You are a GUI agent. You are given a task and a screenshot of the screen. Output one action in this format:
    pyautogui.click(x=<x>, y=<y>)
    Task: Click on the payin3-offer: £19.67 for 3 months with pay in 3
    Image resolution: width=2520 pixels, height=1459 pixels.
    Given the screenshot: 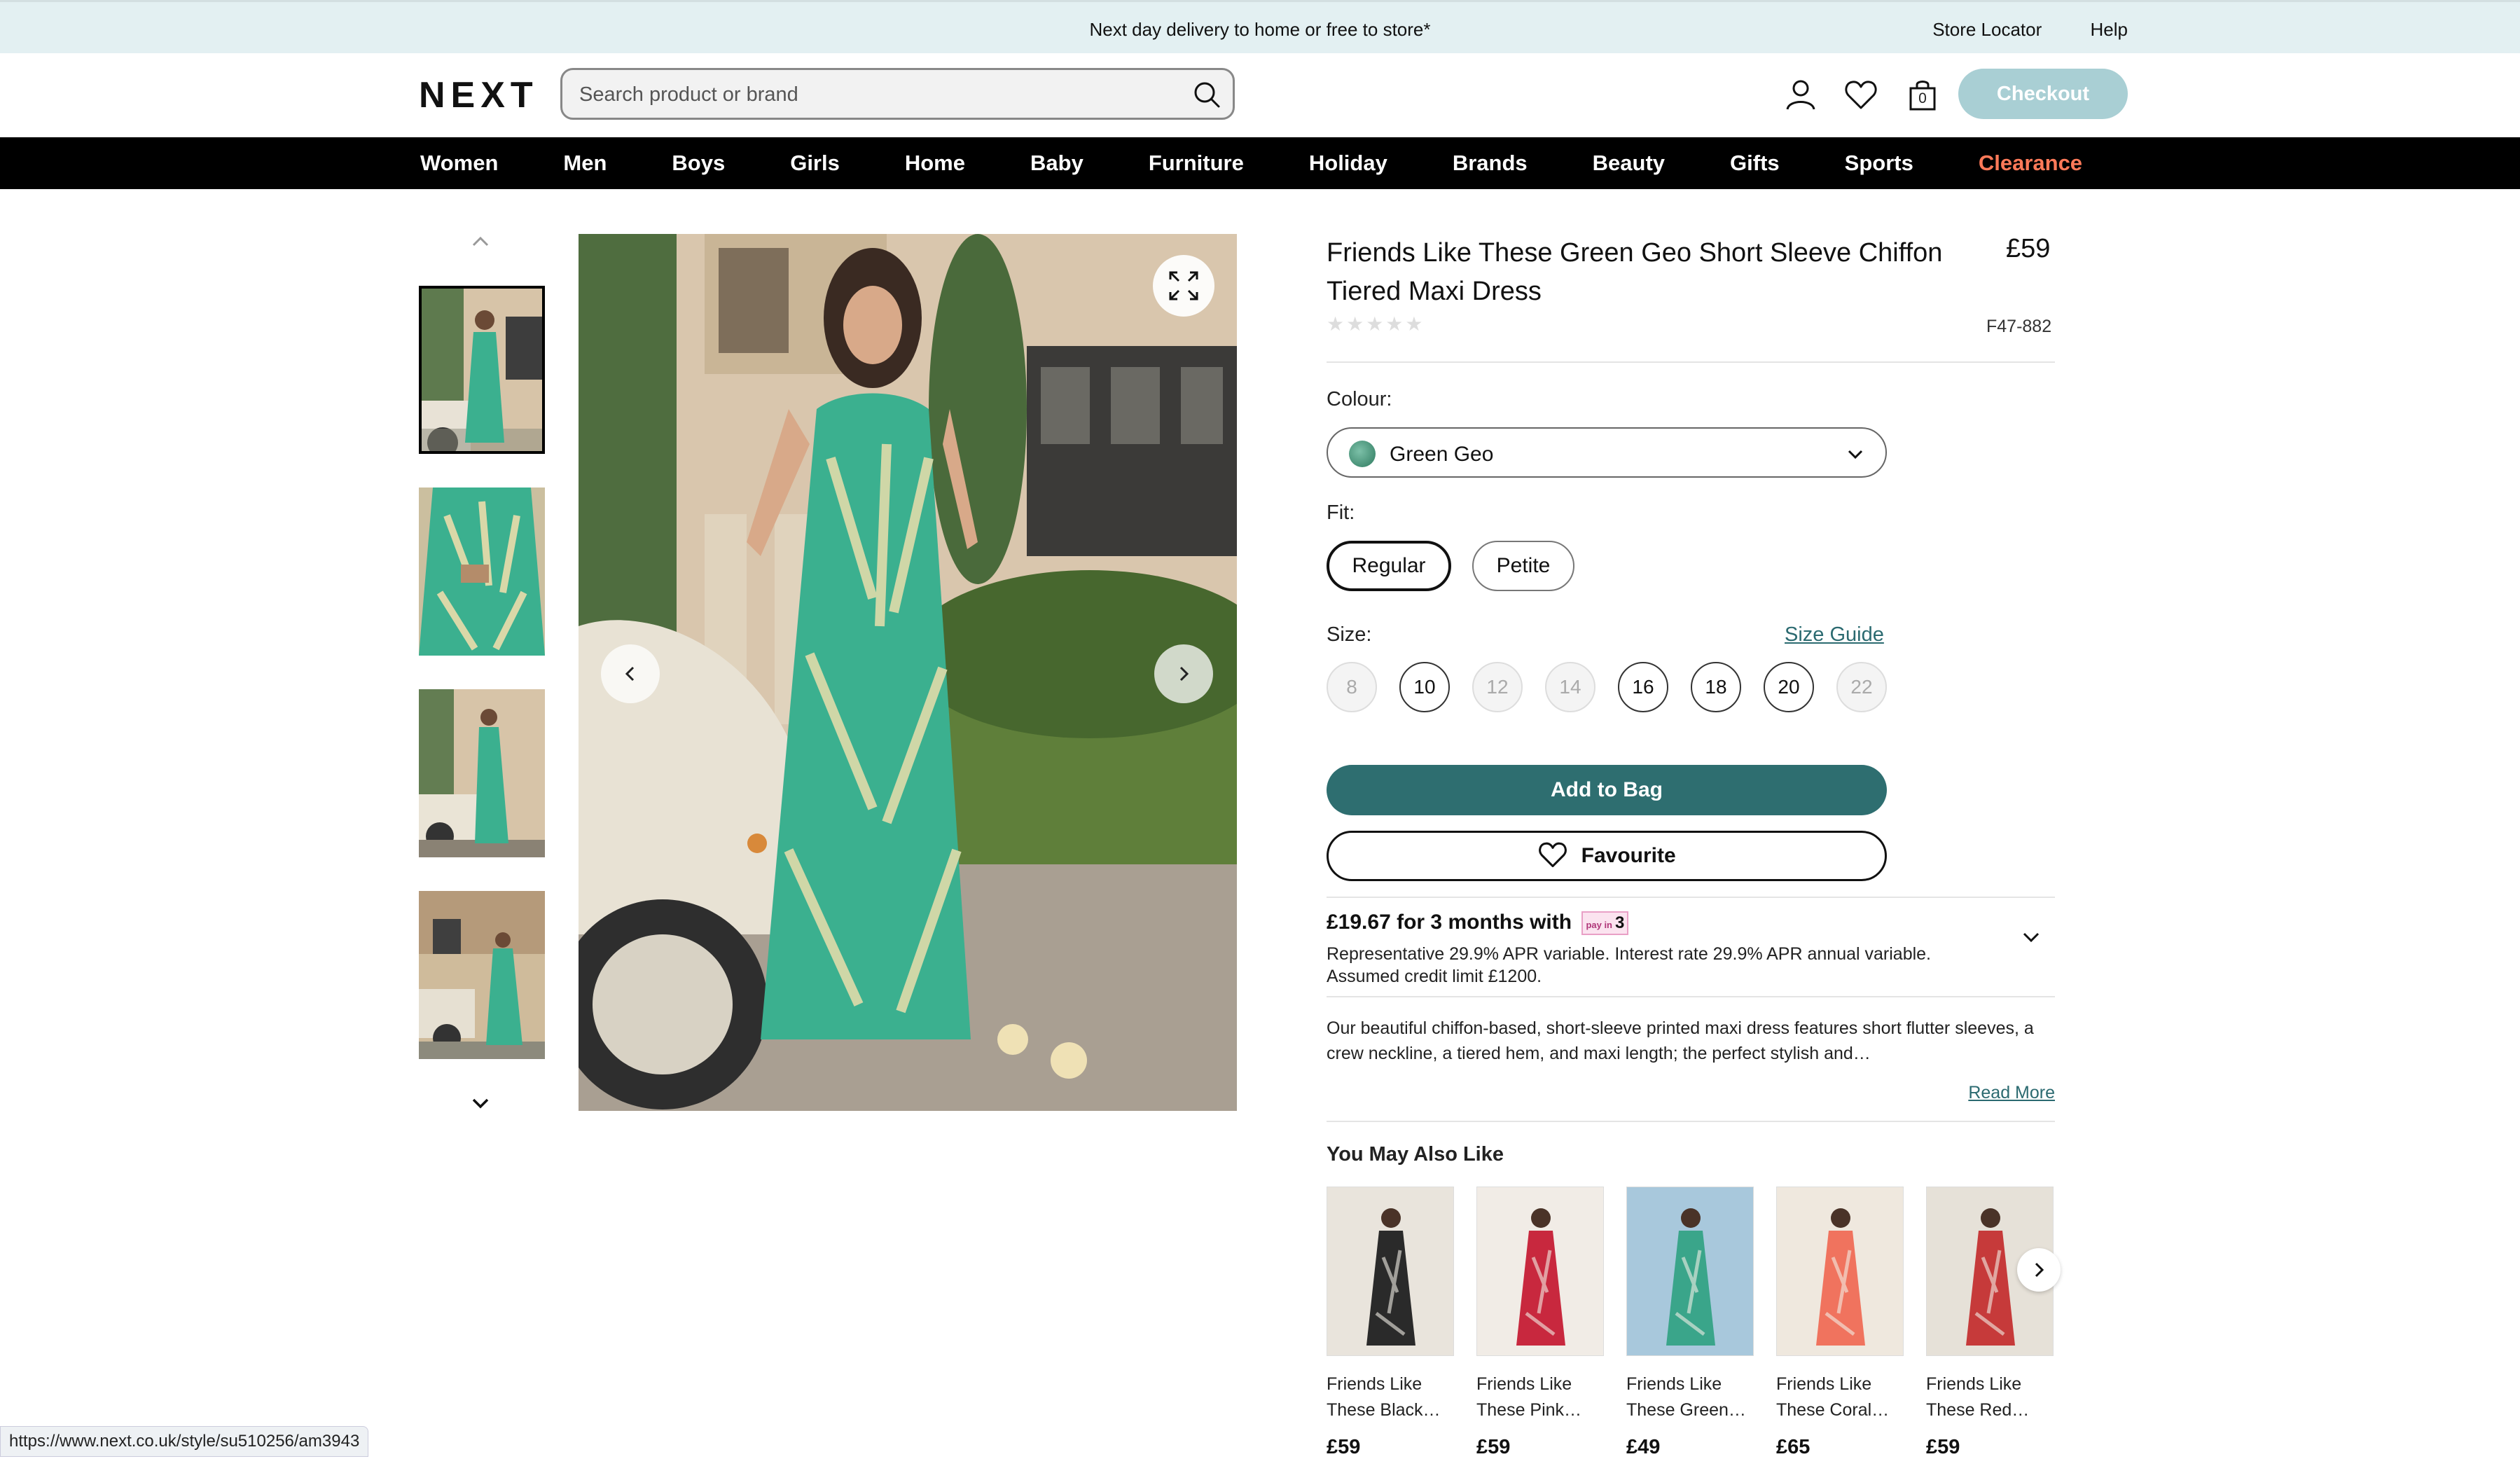 What is the action you would take?
    pyautogui.click(x=1478, y=923)
    